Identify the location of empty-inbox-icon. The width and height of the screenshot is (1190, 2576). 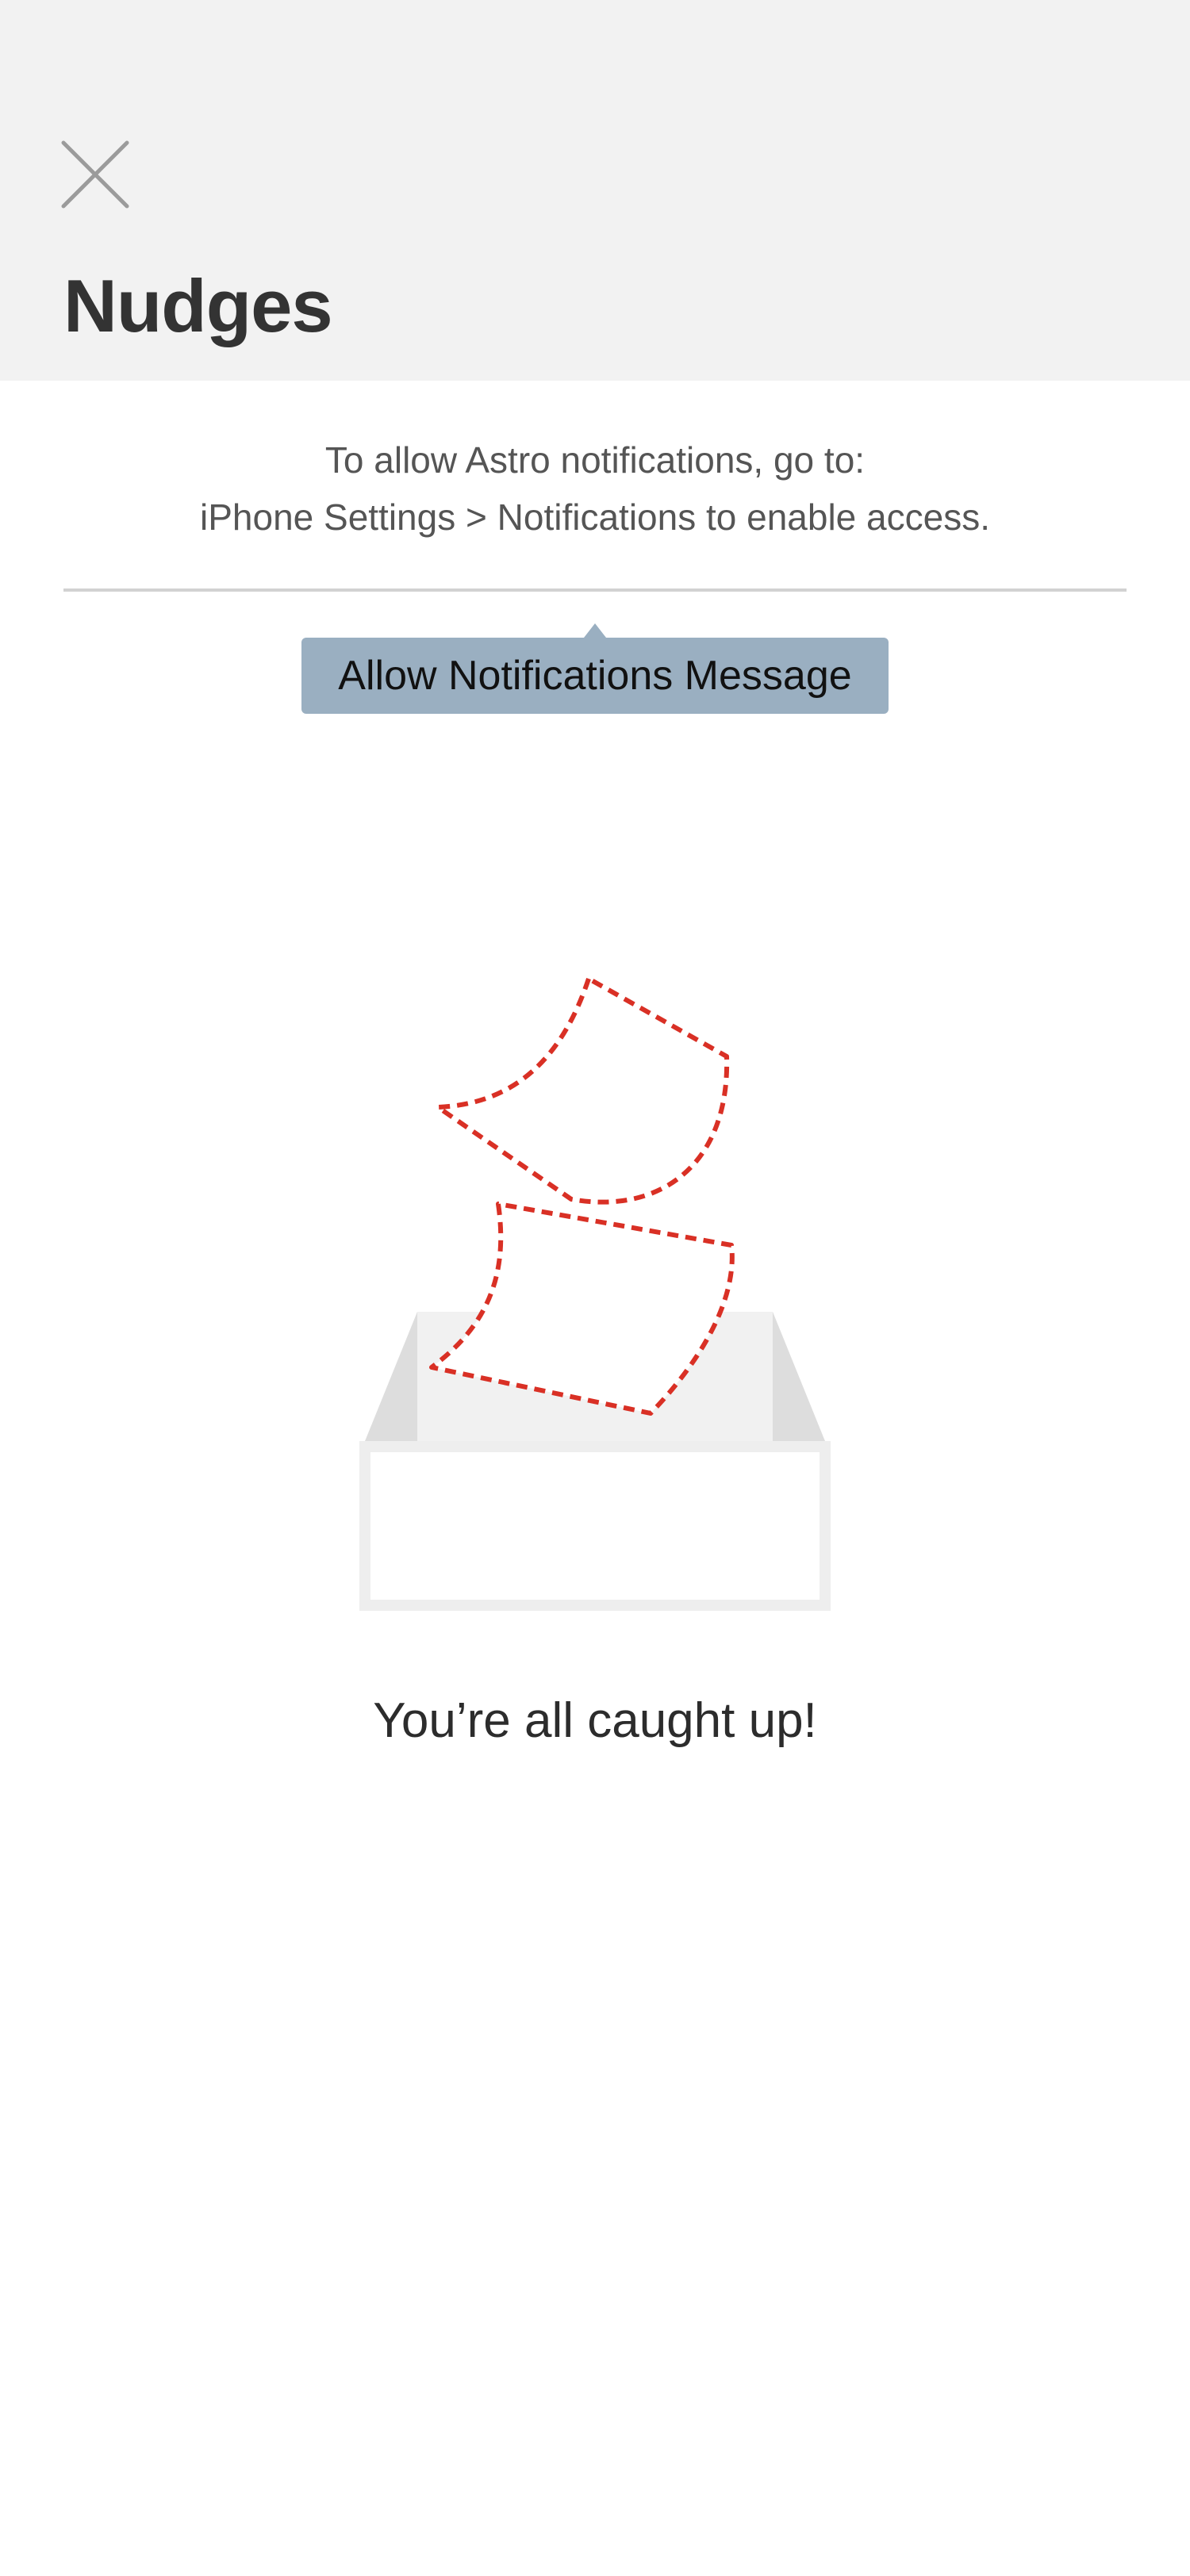
(595, 1294).